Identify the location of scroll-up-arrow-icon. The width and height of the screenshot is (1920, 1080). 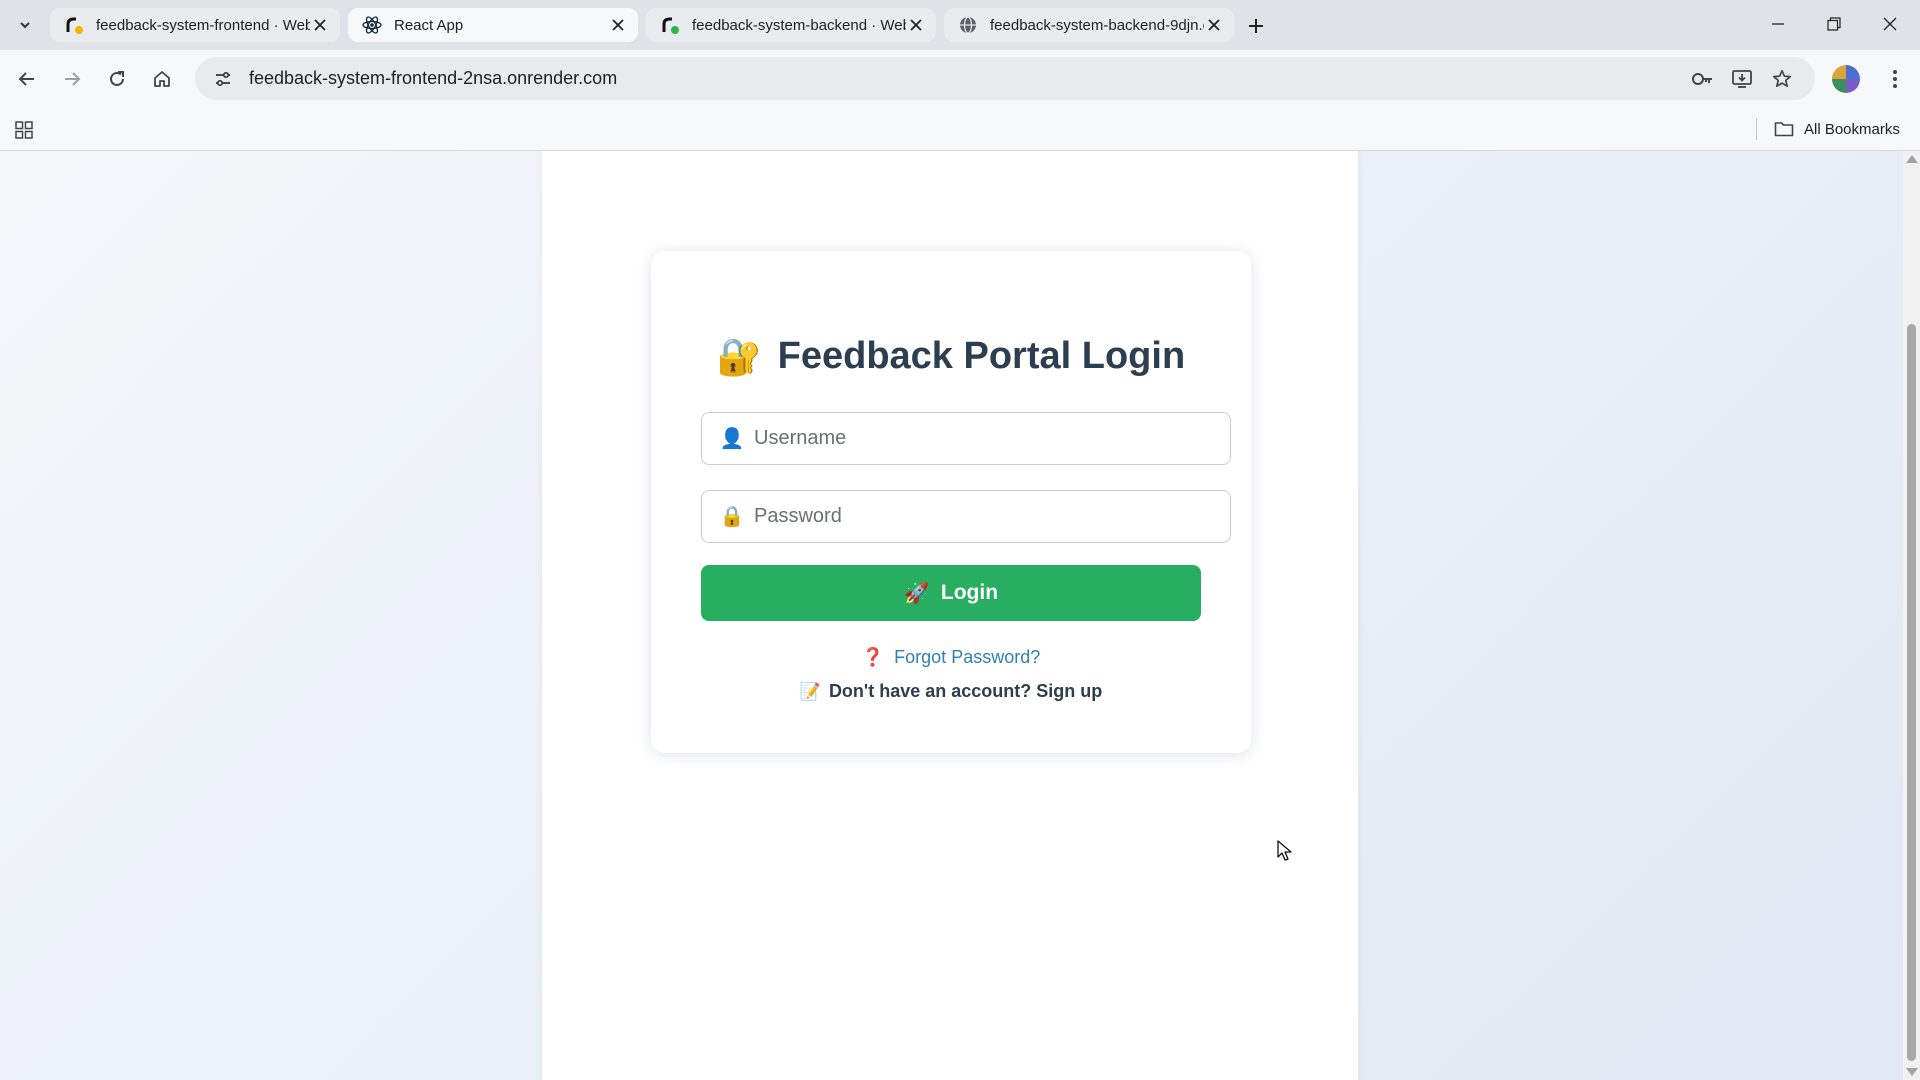
(1912, 159).